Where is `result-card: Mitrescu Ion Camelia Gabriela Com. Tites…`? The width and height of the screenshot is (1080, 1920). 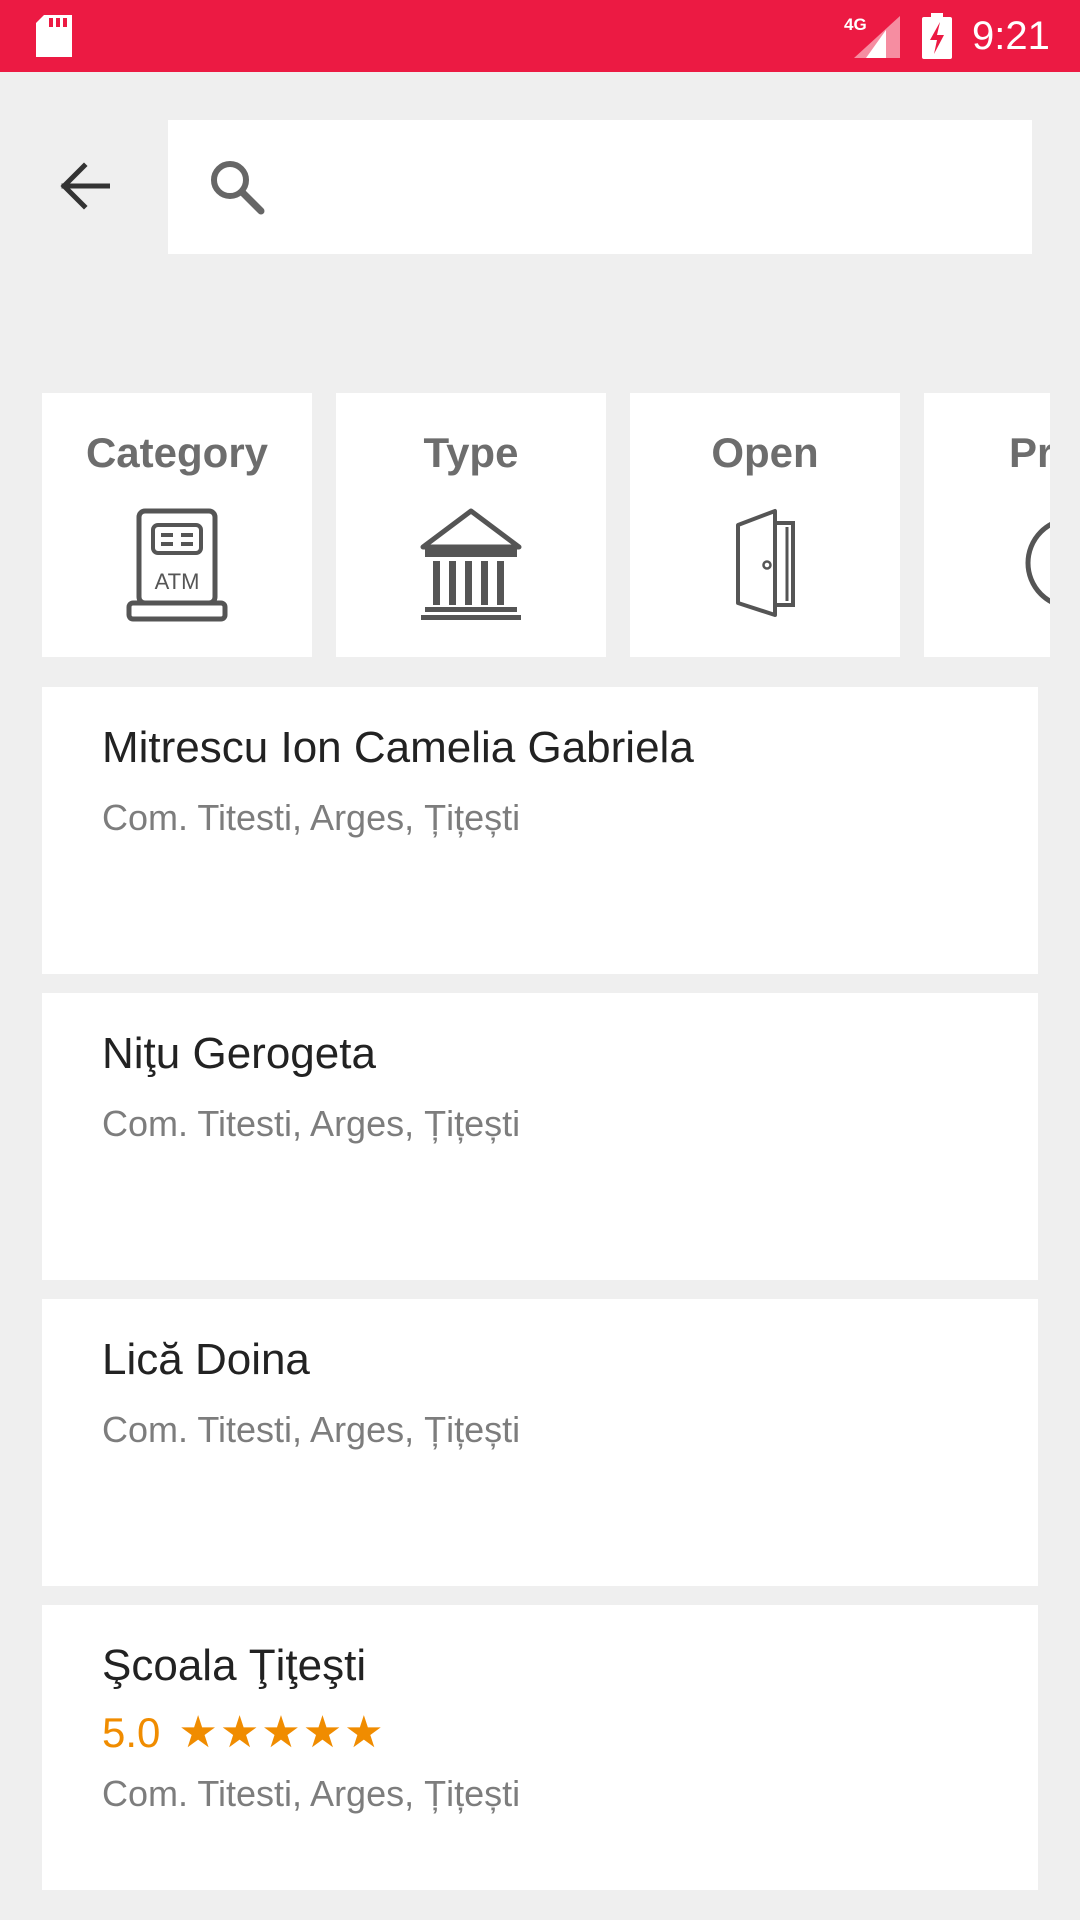 result-card: Mitrescu Ion Camelia Gabriela Com. Tites… is located at coordinates (540, 830).